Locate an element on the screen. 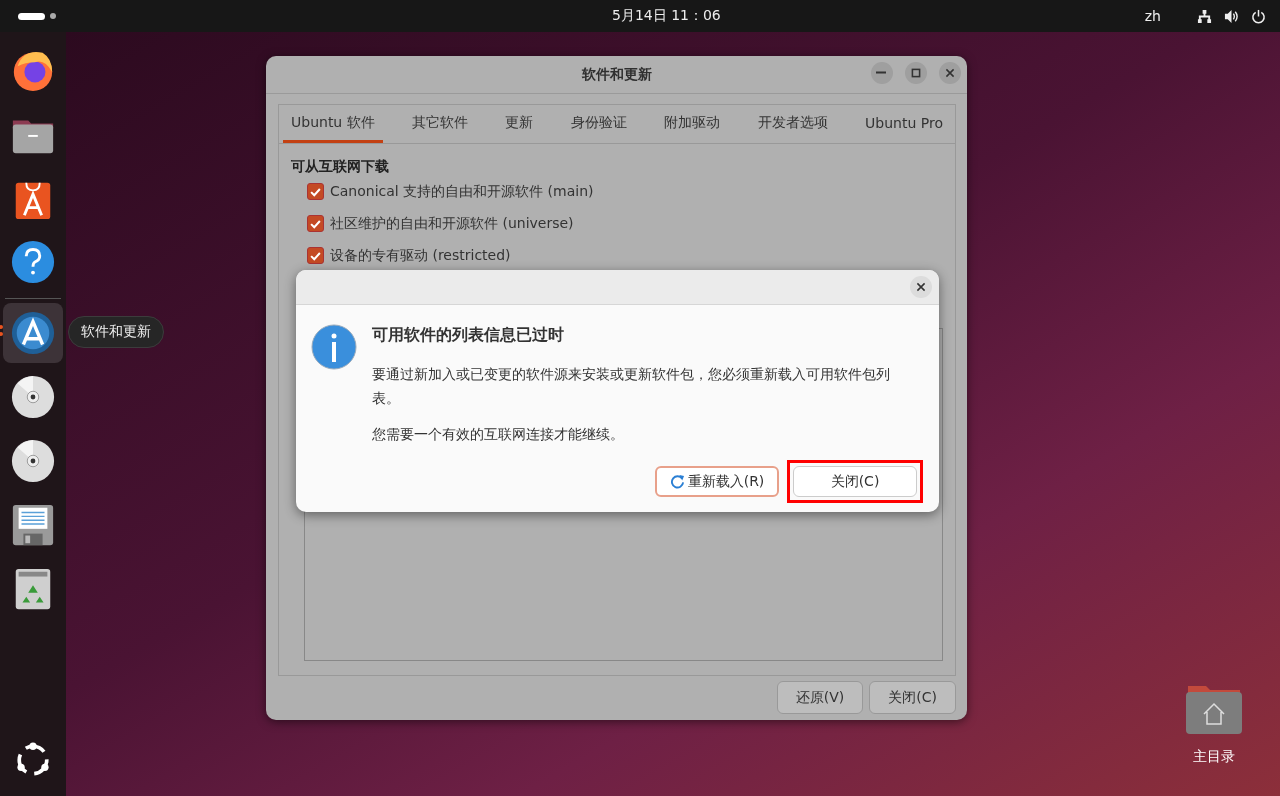 This screenshot has width=1280, height=796. checkbox-label: Canonical 支持的自由和开源软件 (main) is located at coordinates (462, 191).